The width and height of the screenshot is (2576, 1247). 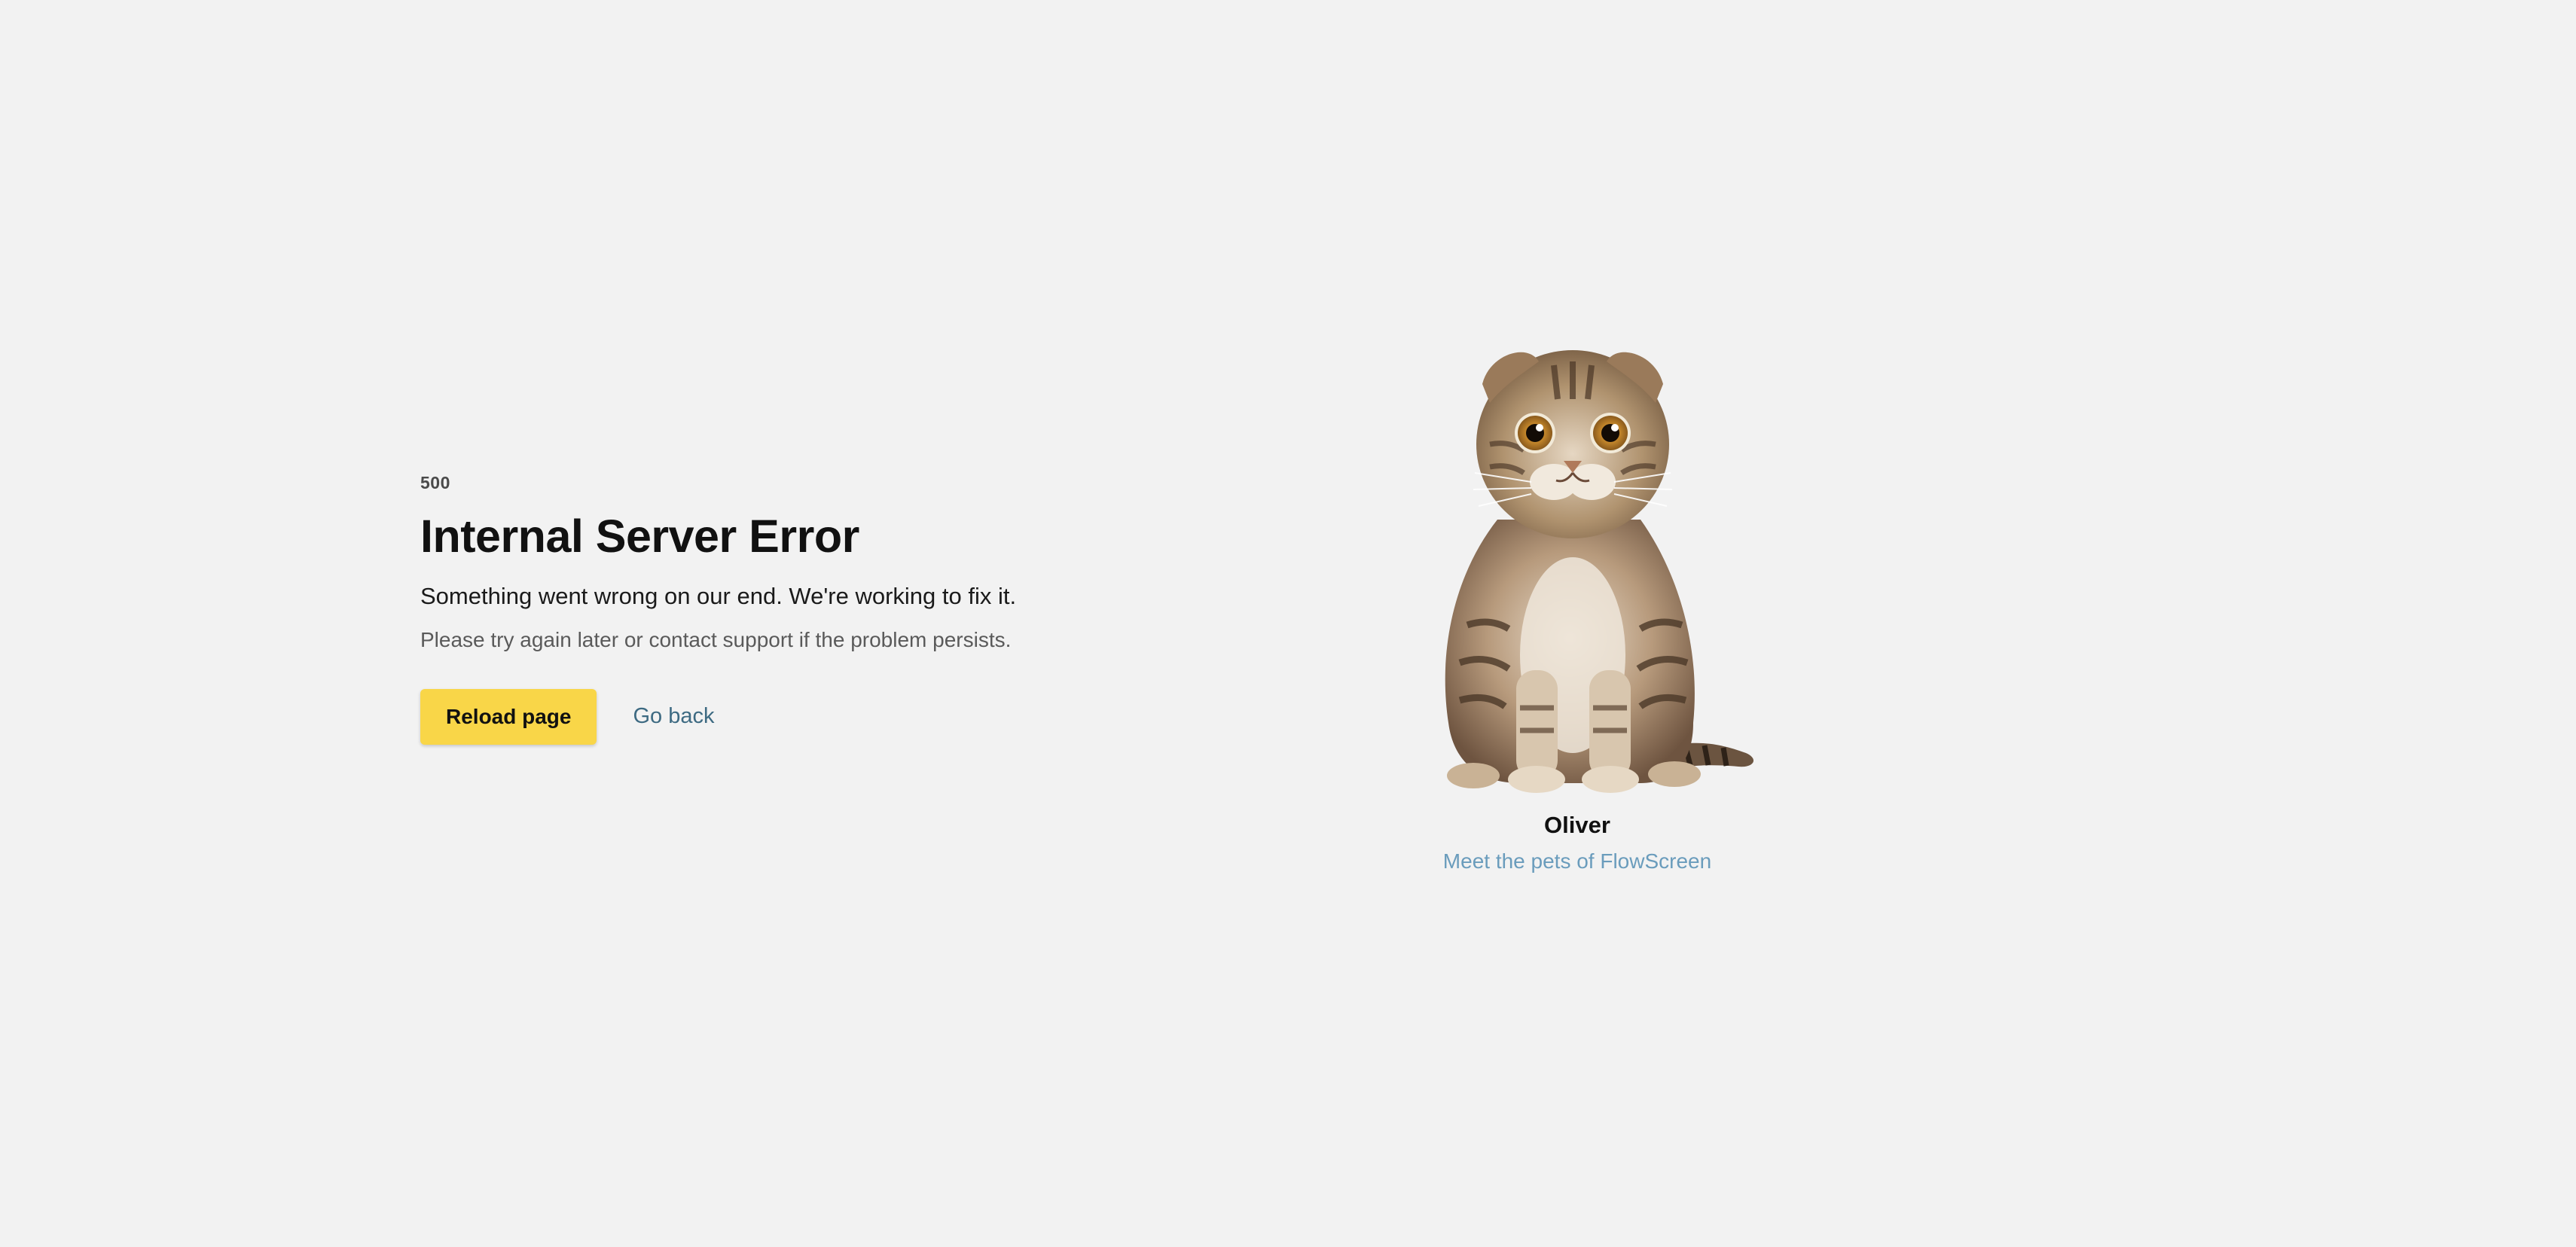 What do you see at coordinates (1577, 861) in the screenshot?
I see `meet-pets-link: Meet the pets of FlowScreen` at bounding box center [1577, 861].